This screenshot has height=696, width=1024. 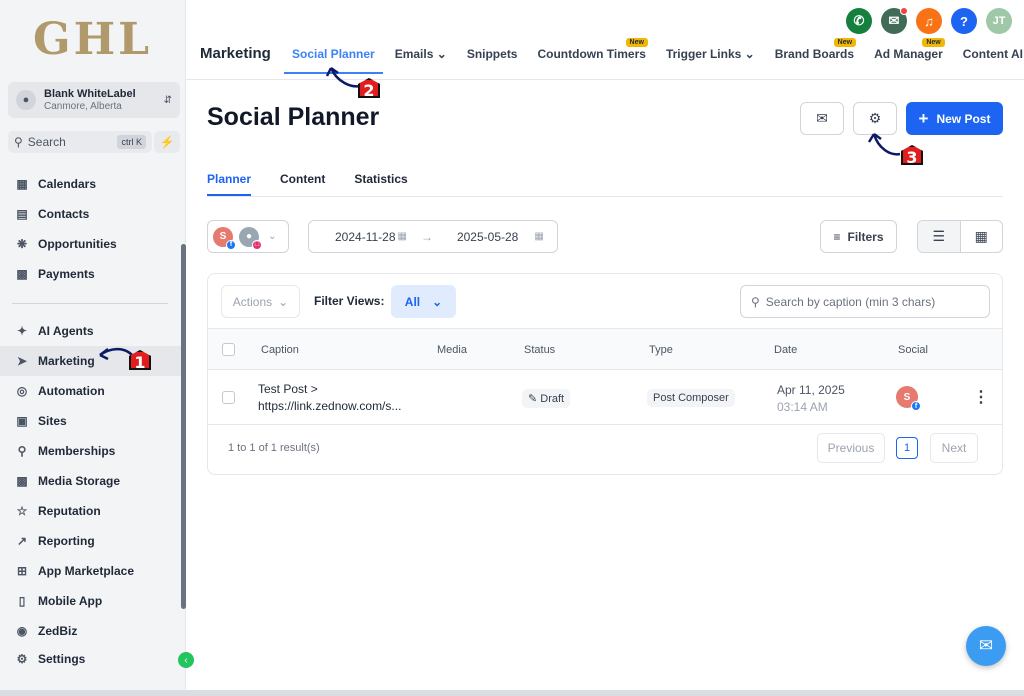 I want to click on bell-icon: ♫, so click(x=929, y=21).